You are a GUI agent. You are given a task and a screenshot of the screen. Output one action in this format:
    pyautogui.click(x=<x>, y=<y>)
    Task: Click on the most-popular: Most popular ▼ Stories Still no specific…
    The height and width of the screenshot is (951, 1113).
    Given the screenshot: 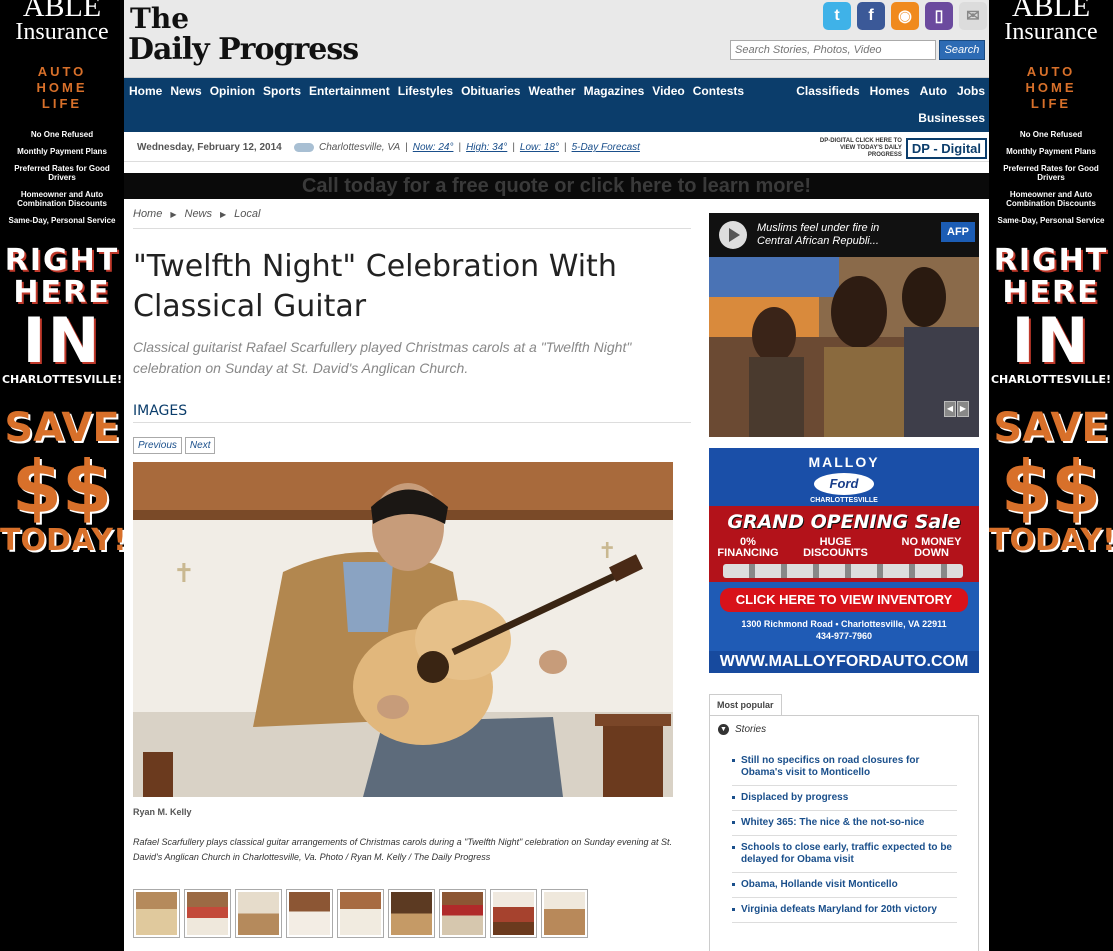 What is the action you would take?
    pyautogui.click(x=844, y=822)
    